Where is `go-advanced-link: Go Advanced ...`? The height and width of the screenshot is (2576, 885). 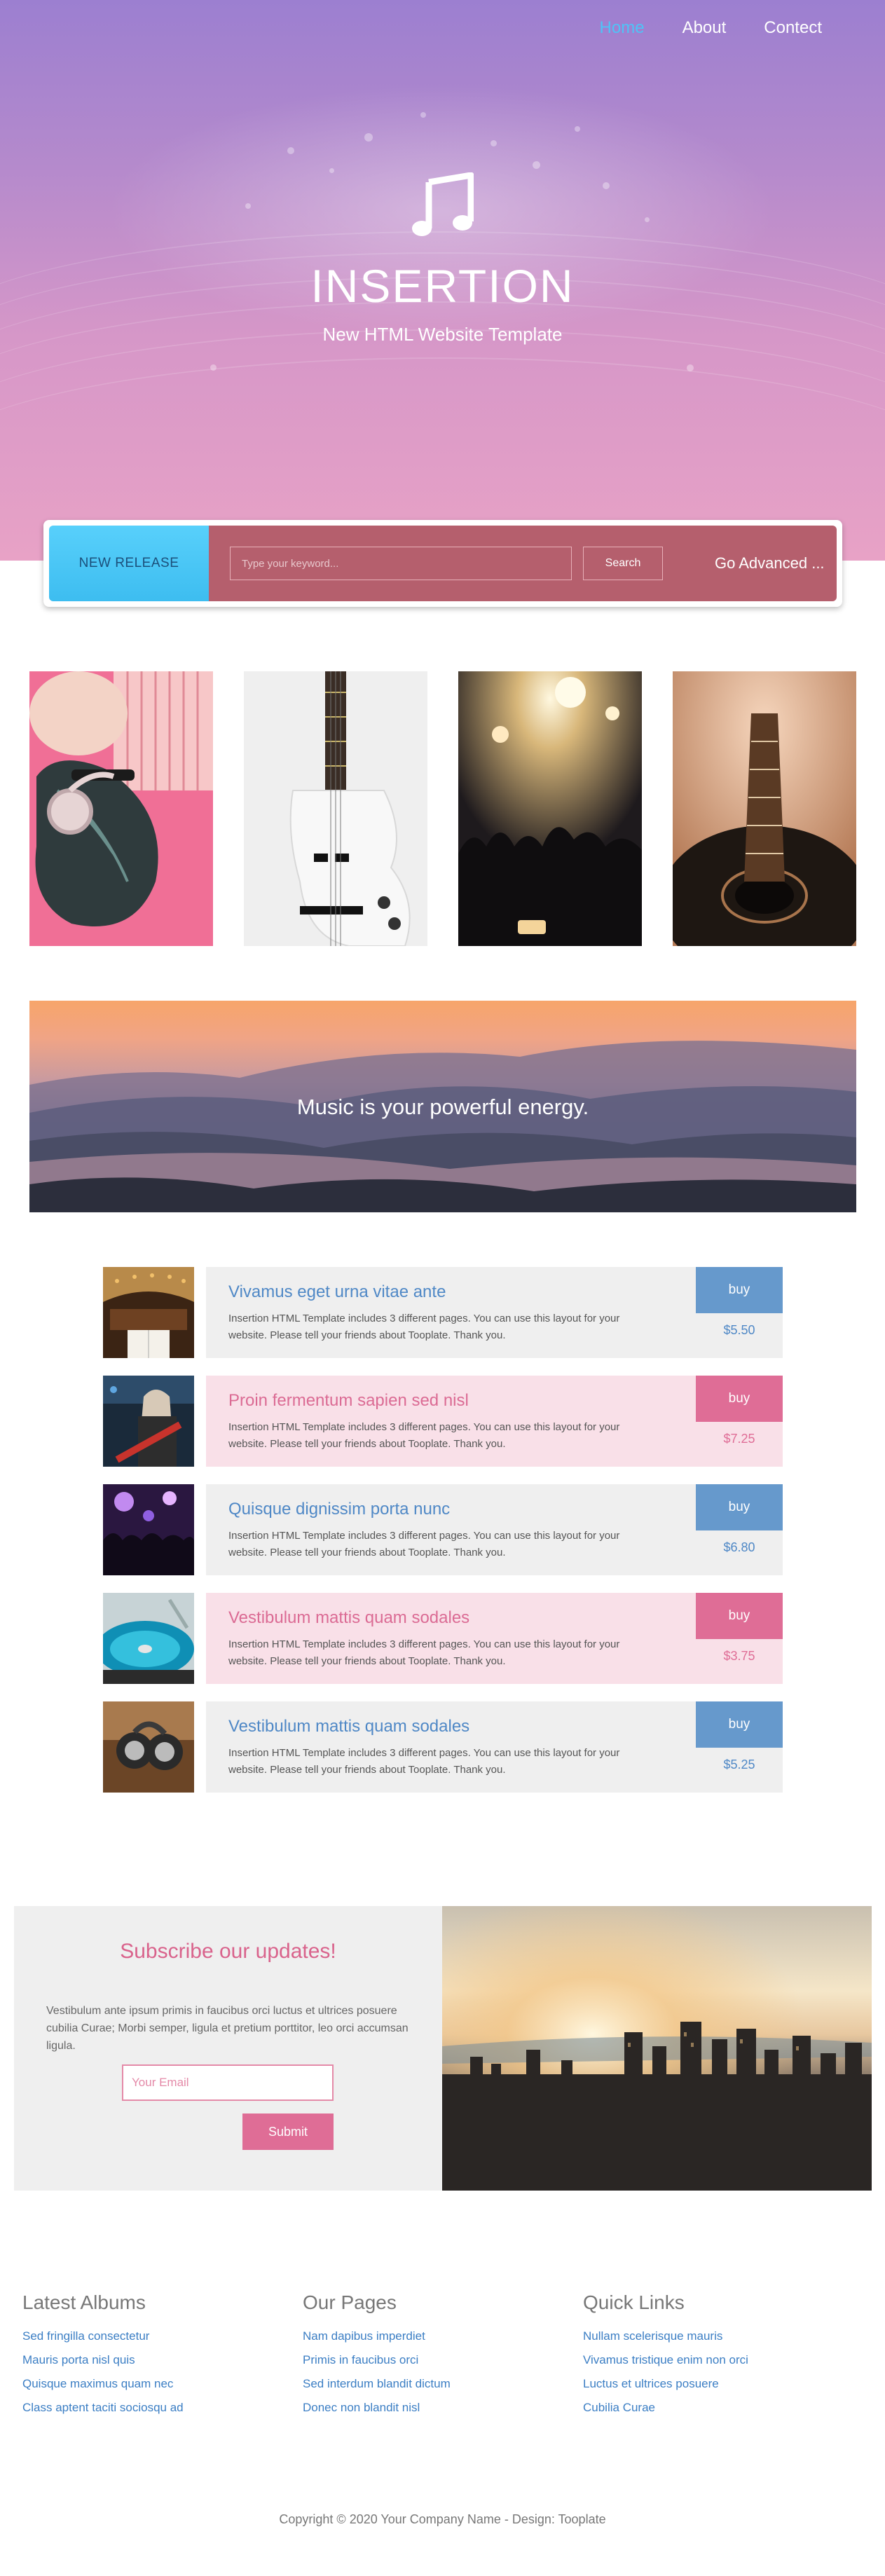
go-advanced-link: Go Advanced ... is located at coordinates (770, 563).